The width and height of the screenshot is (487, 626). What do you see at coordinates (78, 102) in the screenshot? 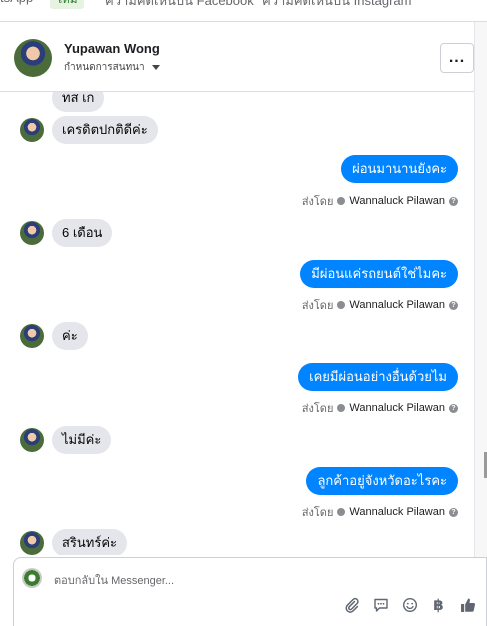
I see `incoming-message: ทส เก` at bounding box center [78, 102].